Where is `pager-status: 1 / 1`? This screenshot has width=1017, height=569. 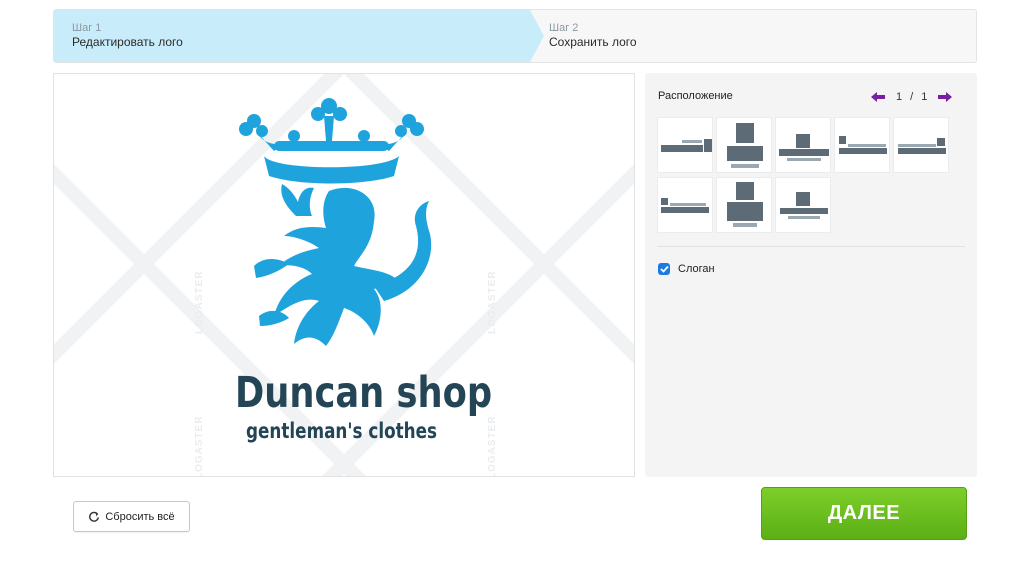
pager-status: 1 / 1 is located at coordinates (911, 97).